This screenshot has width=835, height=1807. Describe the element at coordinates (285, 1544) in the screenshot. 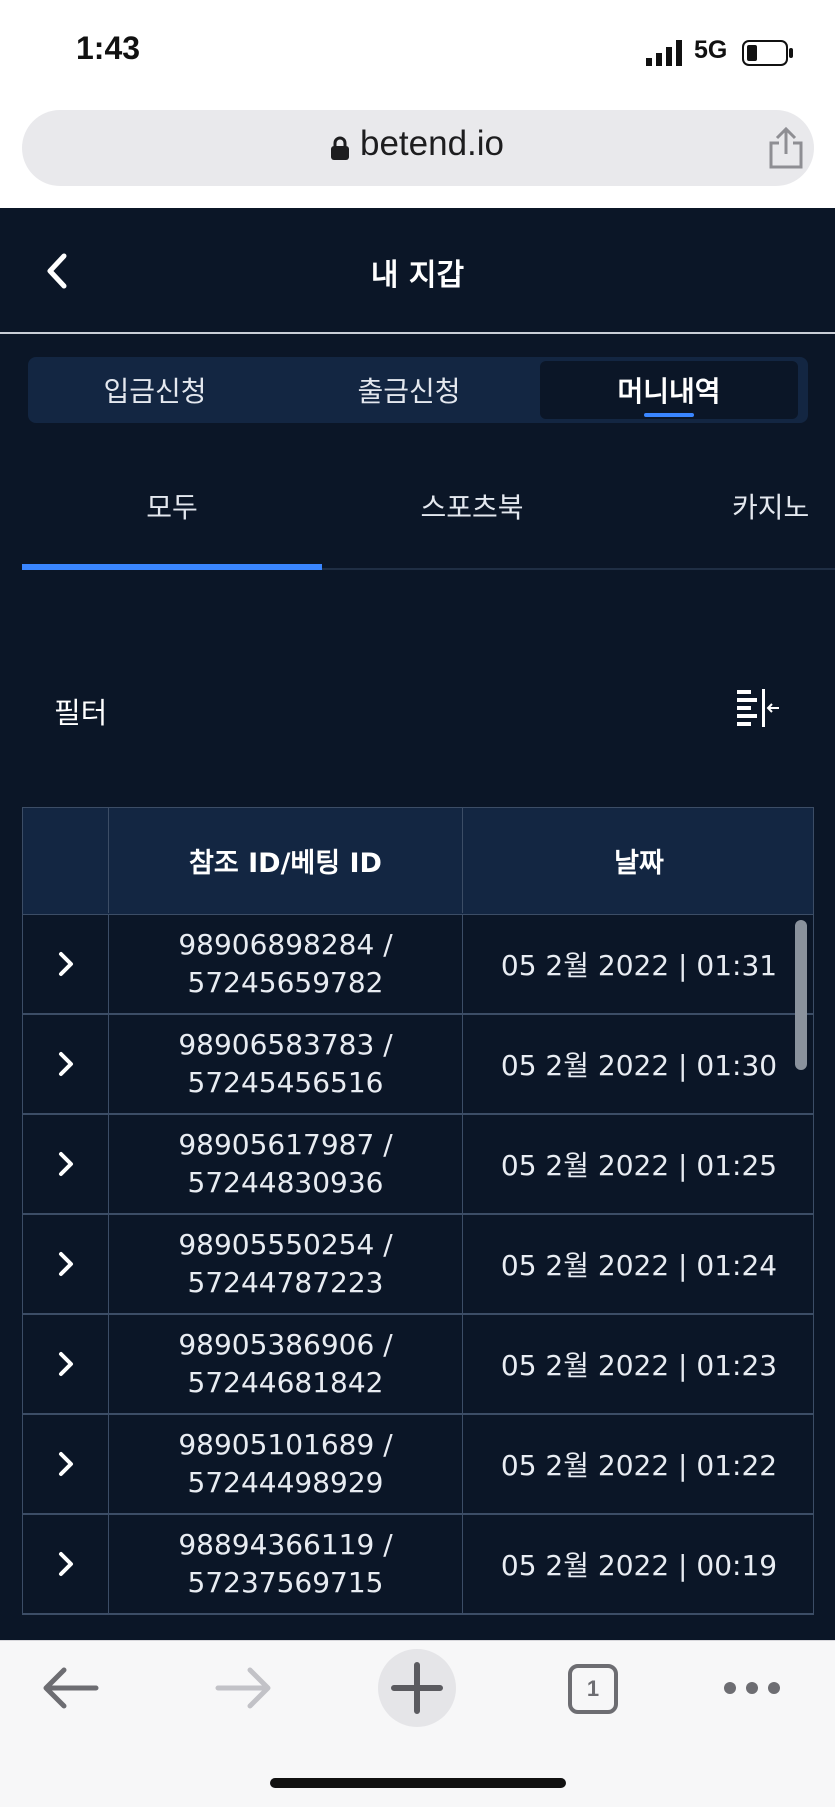

I see `ref-id: 98894366119 /` at that location.